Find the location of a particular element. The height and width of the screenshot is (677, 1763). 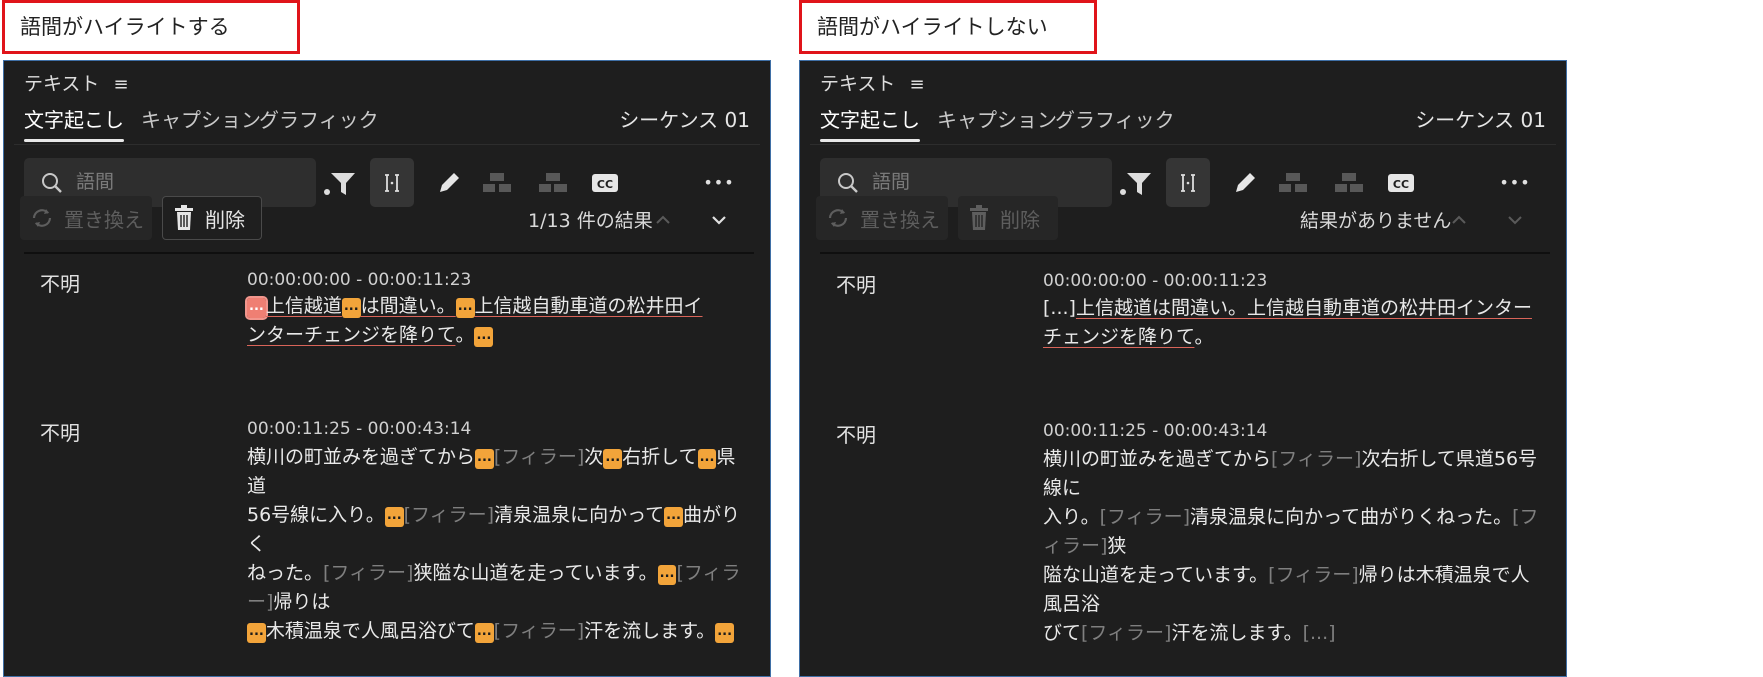

transcript-block: [...]上信越道は間違い。上信越自動車道の松井田インターチェンジを降りて。 is located at coordinates (1295, 323).